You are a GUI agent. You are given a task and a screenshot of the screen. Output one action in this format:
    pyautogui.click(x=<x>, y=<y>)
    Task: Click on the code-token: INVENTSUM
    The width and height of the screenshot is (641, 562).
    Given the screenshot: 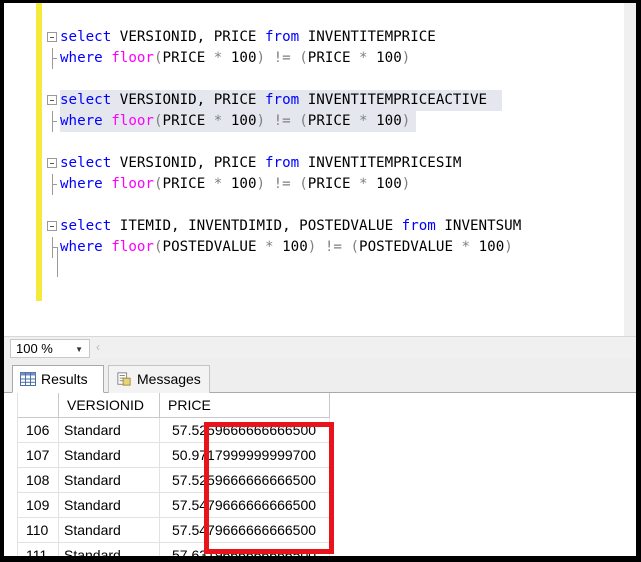 What is the action you would take?
    pyautogui.click(x=478, y=226)
    